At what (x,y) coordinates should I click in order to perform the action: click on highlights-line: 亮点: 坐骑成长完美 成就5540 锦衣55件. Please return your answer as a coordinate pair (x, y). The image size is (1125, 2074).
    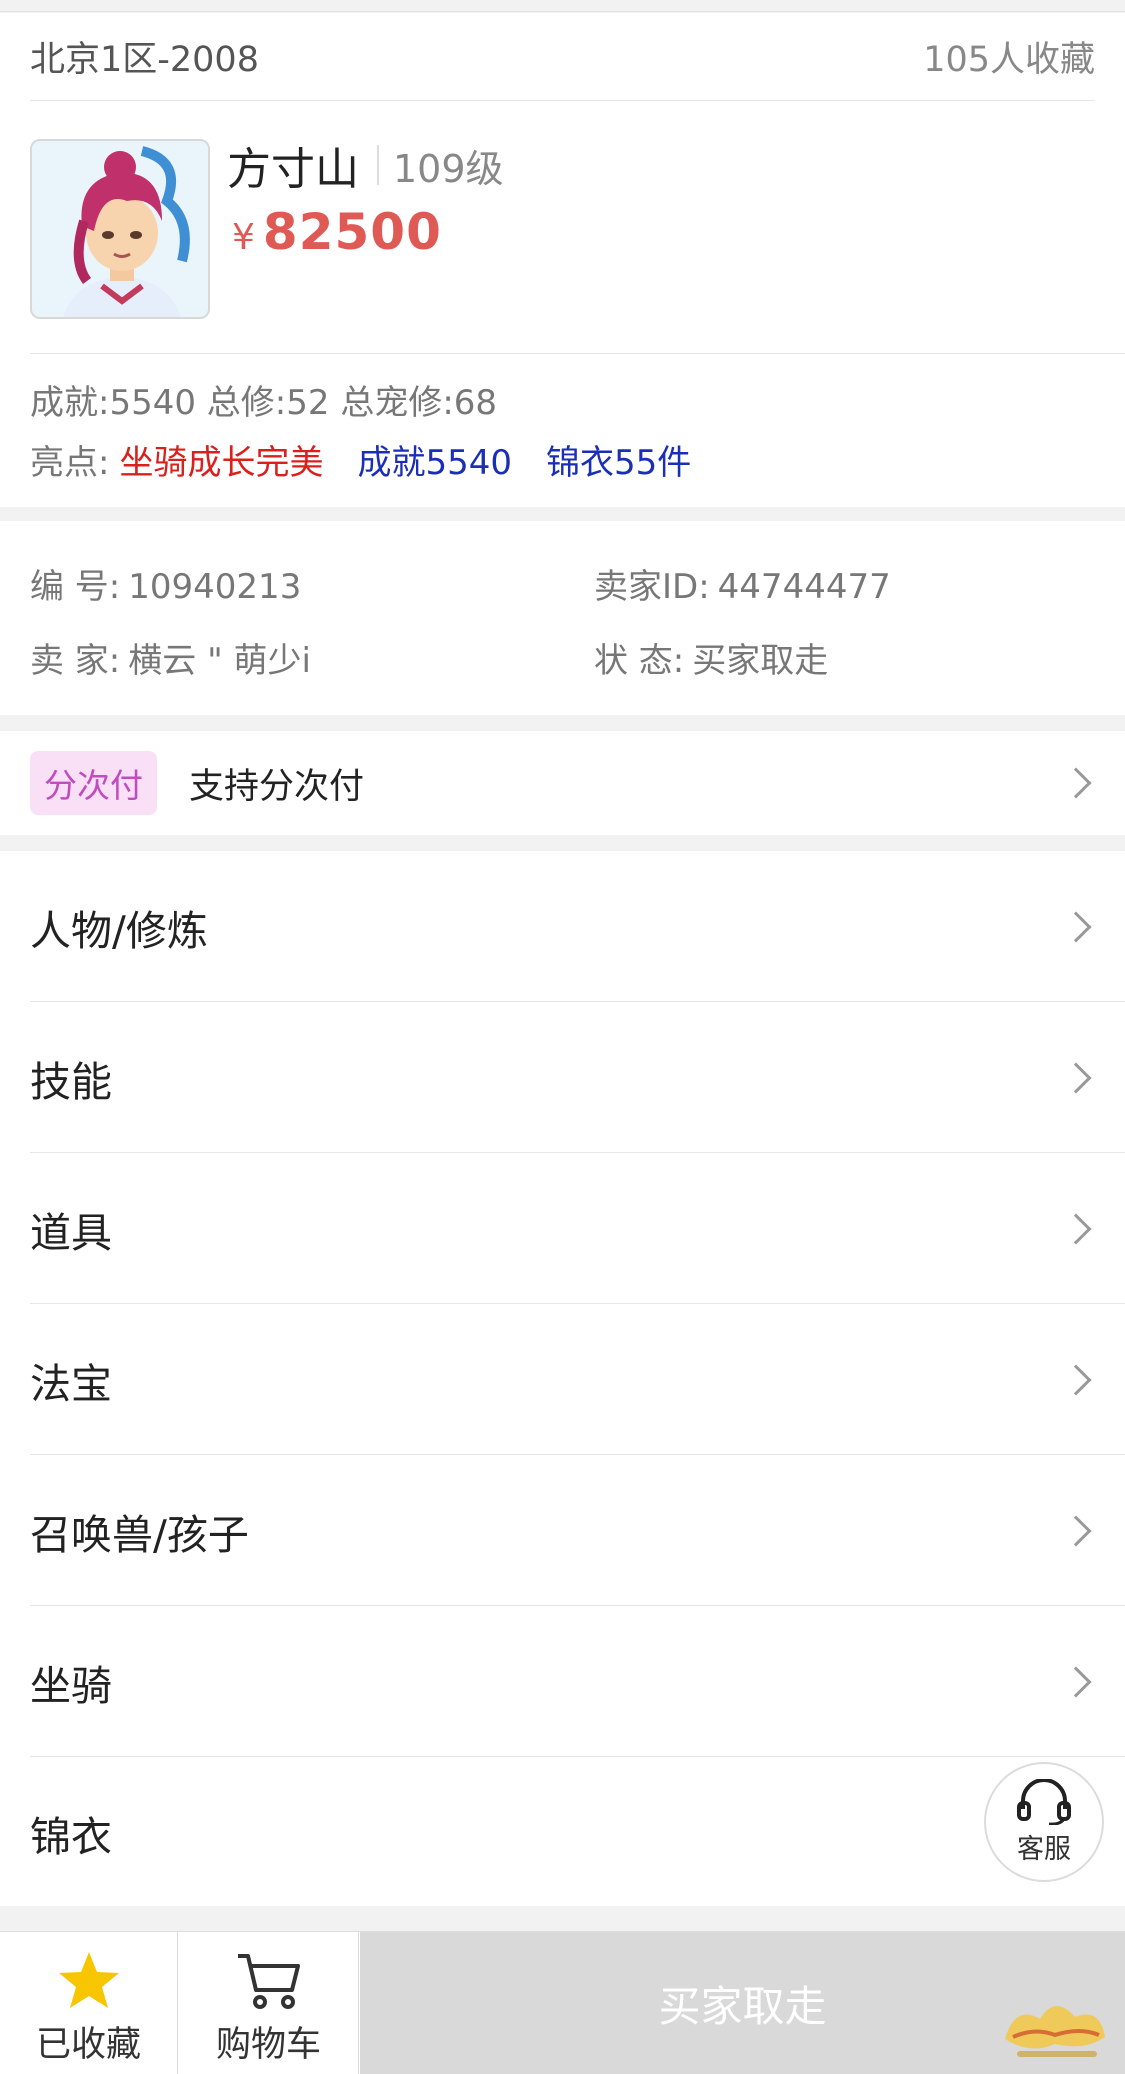
    Looking at the image, I should click on (377, 459).